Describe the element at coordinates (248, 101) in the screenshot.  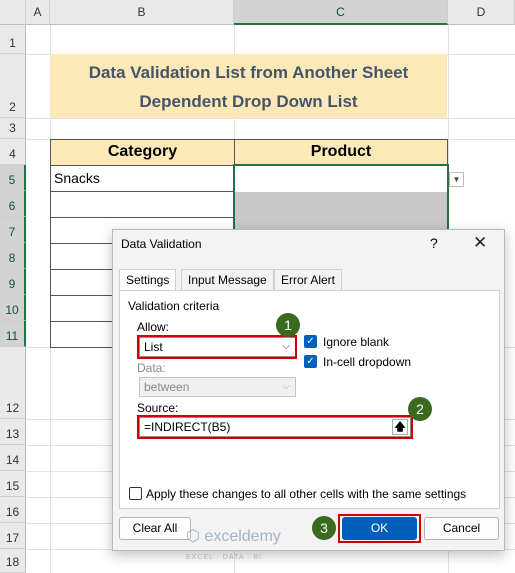
I see `title-line-2: Dependent Drop Down List` at that location.